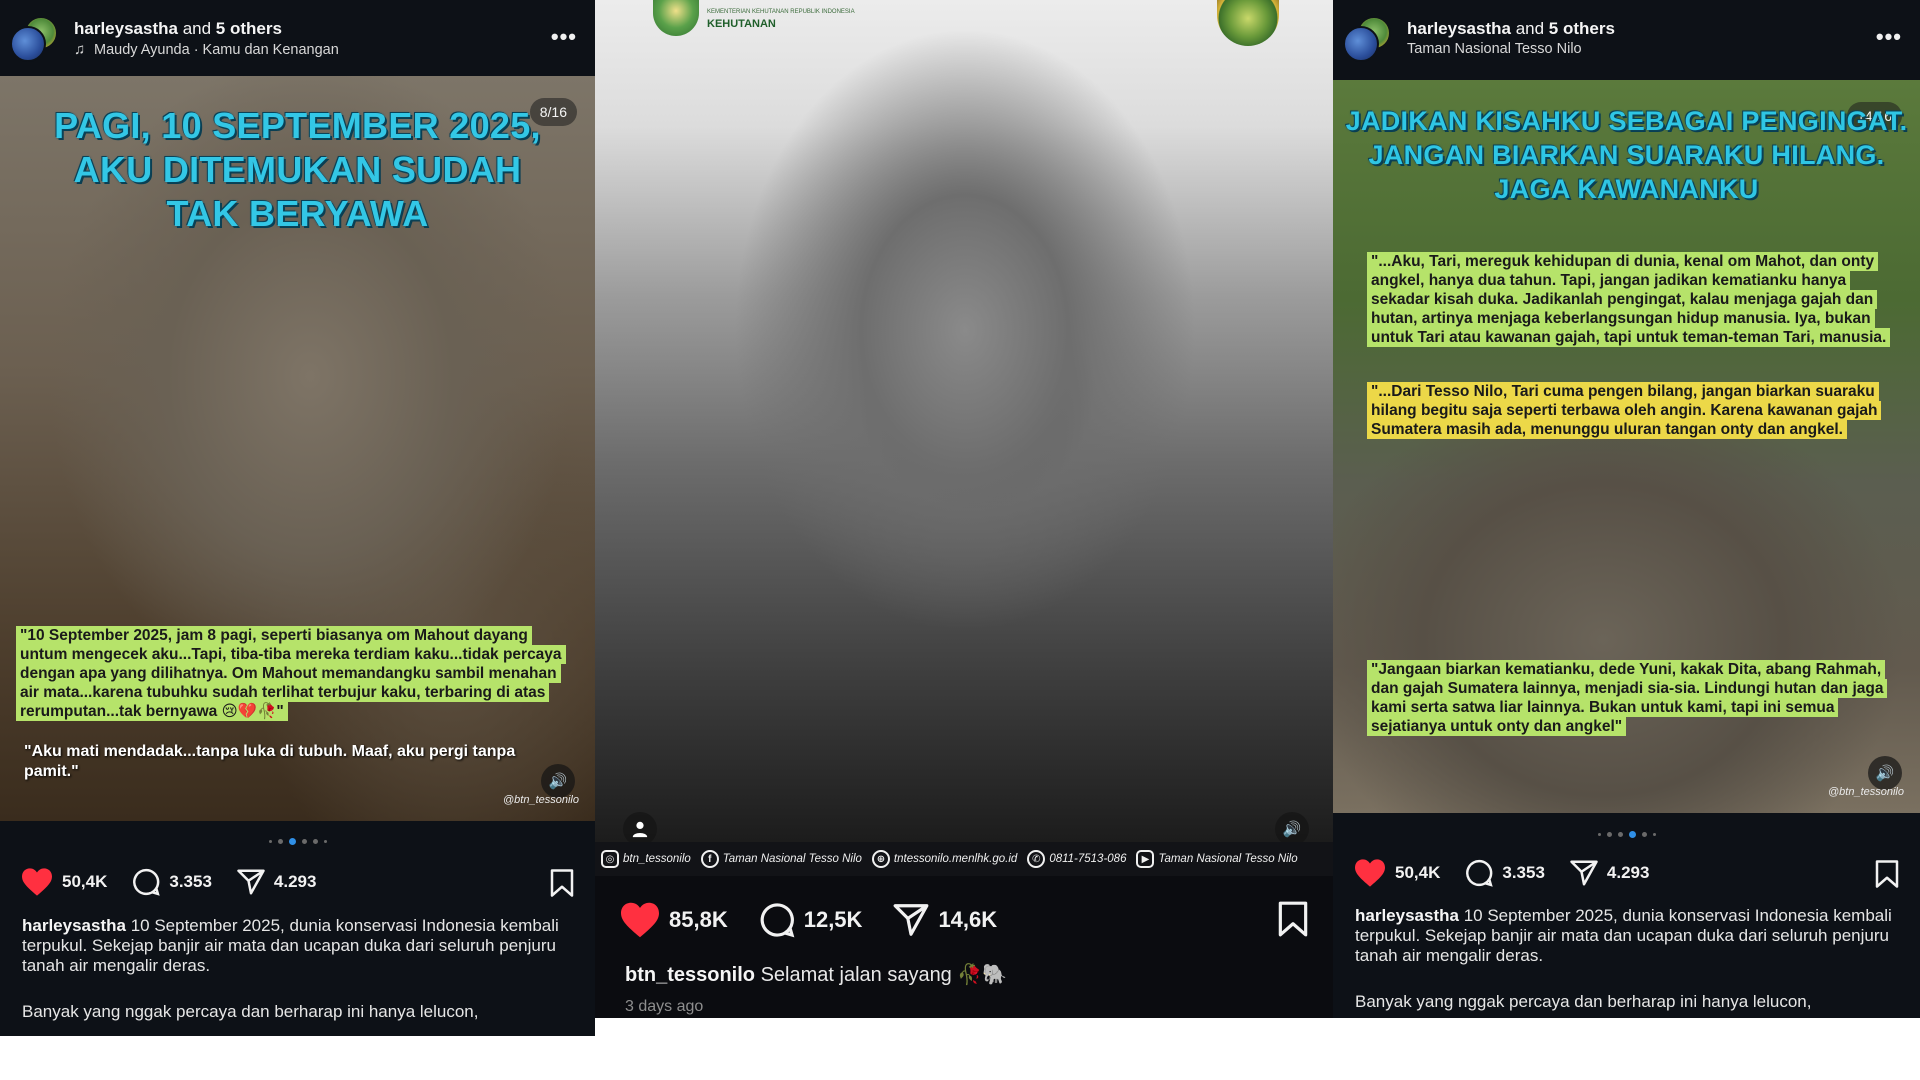  I want to click on globe-icon: ⊕, so click(880, 859).